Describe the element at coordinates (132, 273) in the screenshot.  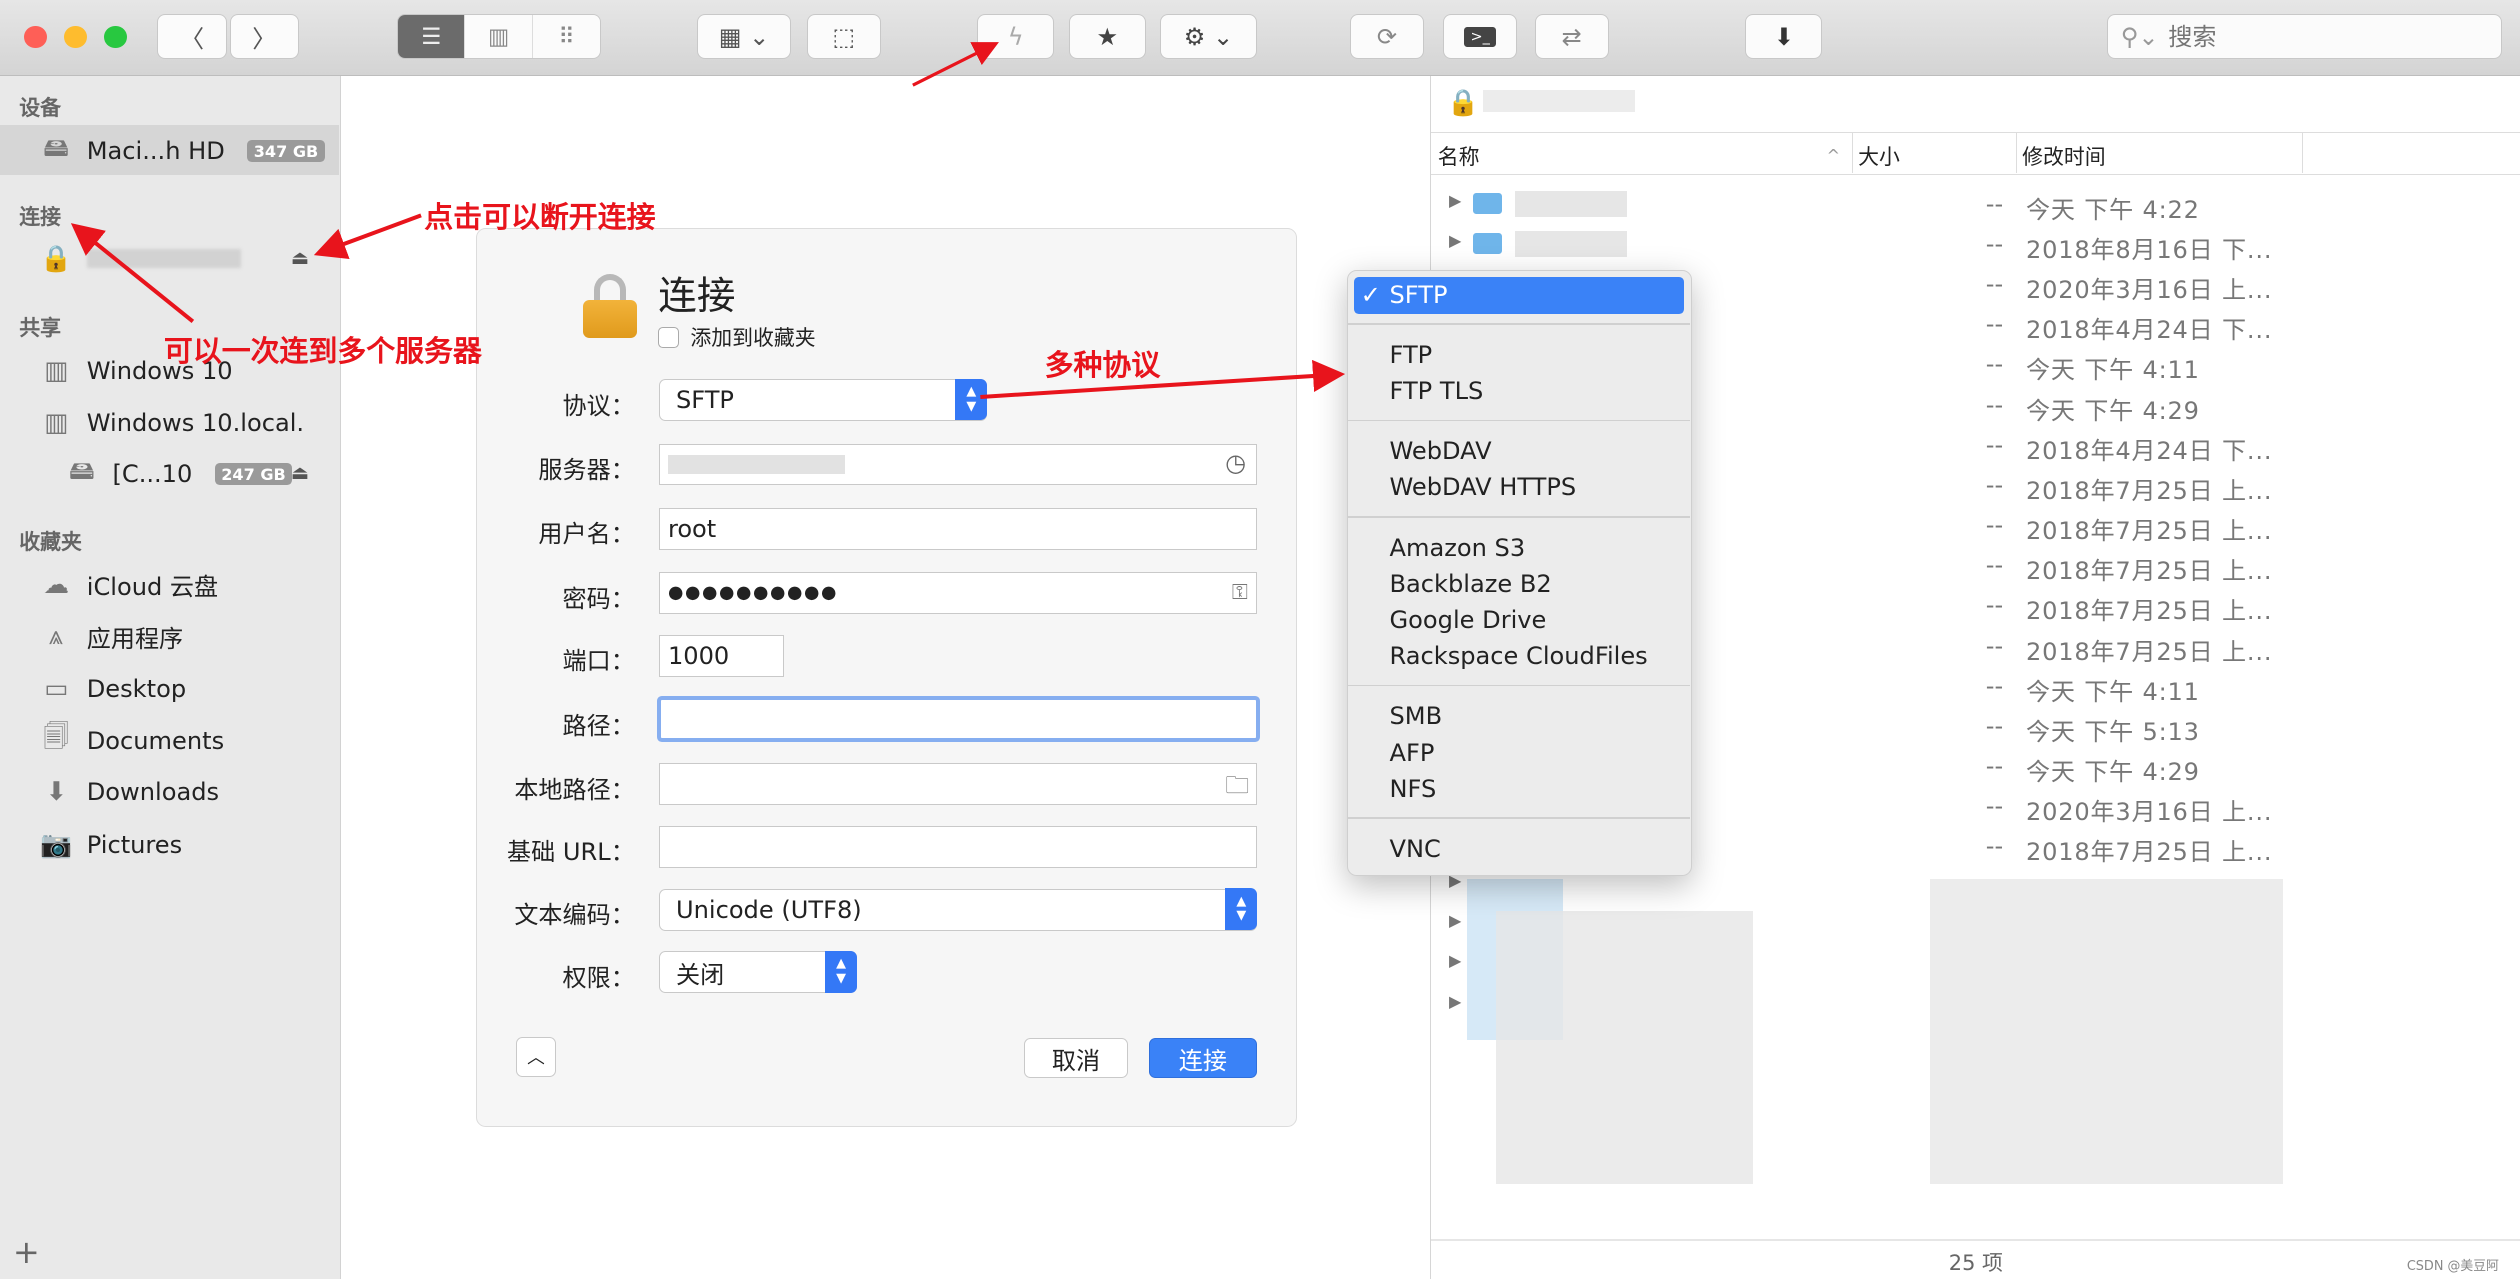
I see `arrow-connections` at that location.